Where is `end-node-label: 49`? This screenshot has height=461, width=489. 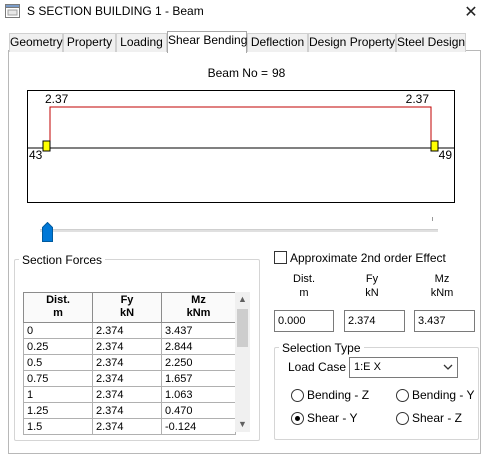 end-node-label: 49 is located at coordinates (445, 155).